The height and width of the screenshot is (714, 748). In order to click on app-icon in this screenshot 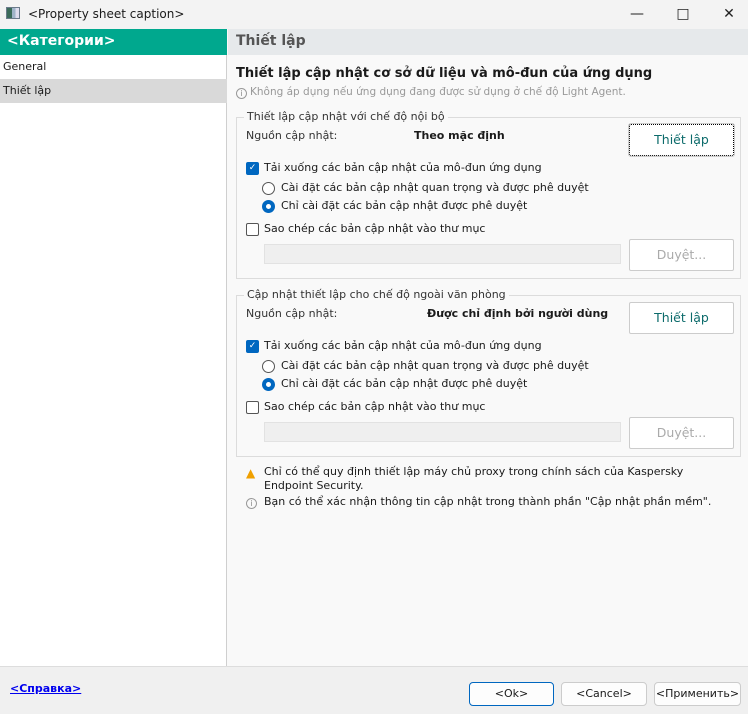, I will do `click(13, 13)`.